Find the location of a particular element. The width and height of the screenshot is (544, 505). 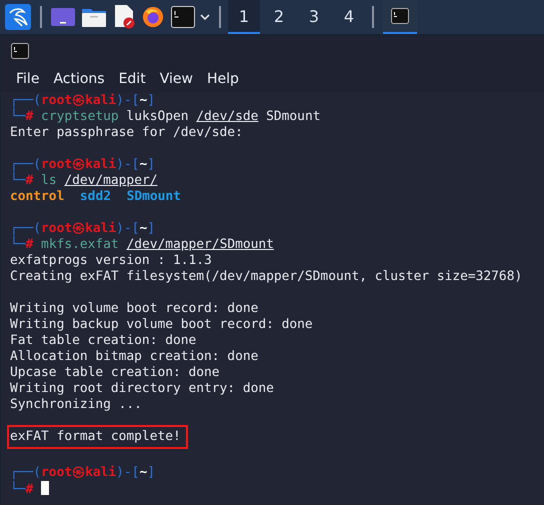

prompt-line: └─# ls /dev/mapper/ is located at coordinates (84, 181).